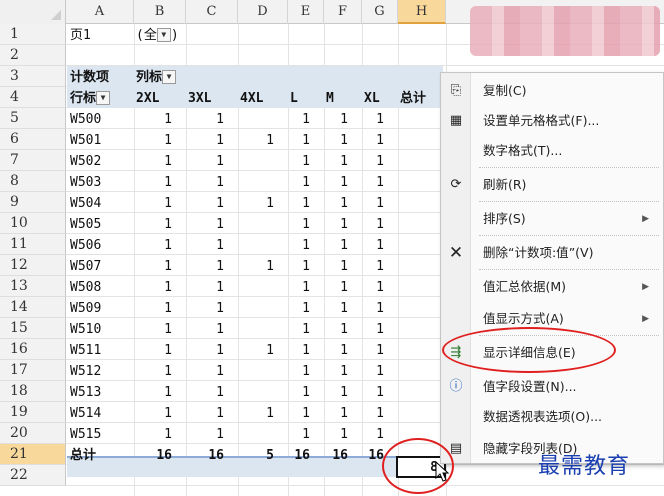 The height and width of the screenshot is (496, 664). What do you see at coordinates (33, 454) in the screenshot?
I see `row-header-21: 21` at bounding box center [33, 454].